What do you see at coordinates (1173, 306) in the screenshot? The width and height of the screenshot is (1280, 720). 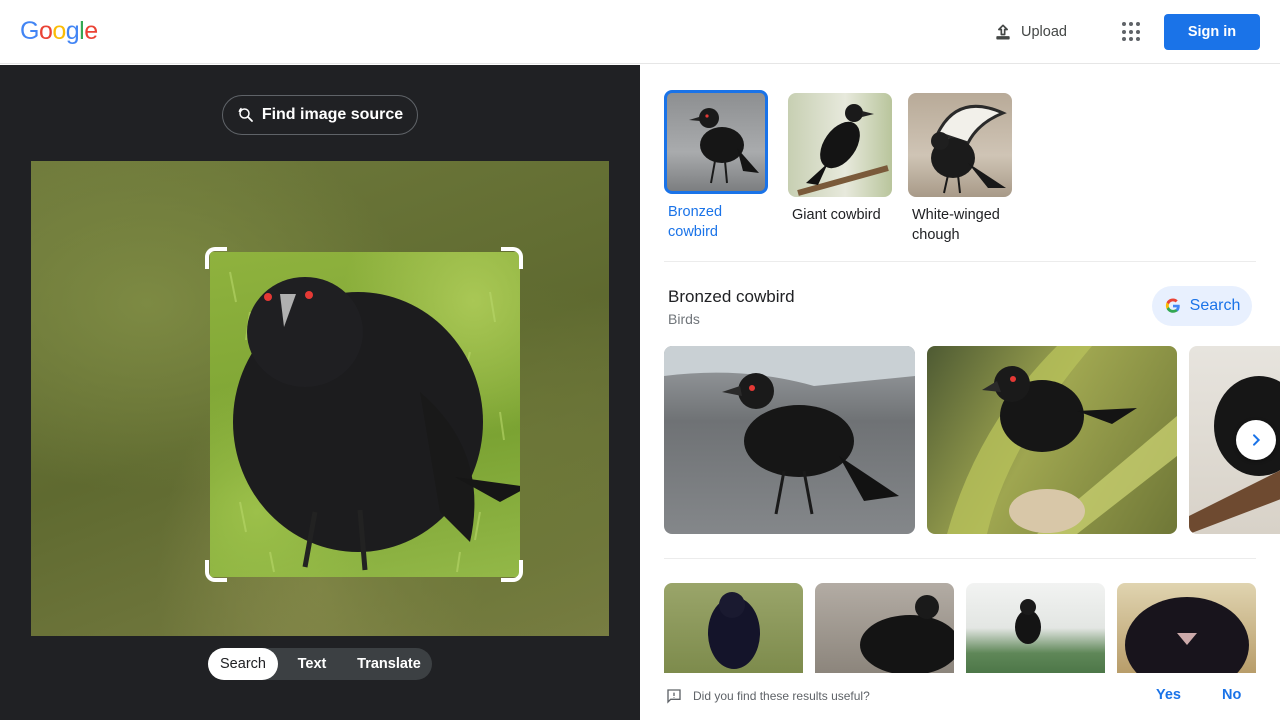 I see `google-g-icon` at bounding box center [1173, 306].